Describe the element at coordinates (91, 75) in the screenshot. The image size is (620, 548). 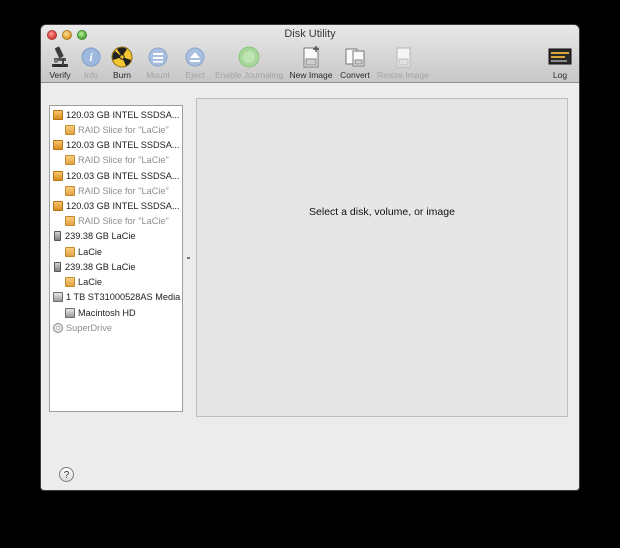
I see `info-label: Info` at that location.